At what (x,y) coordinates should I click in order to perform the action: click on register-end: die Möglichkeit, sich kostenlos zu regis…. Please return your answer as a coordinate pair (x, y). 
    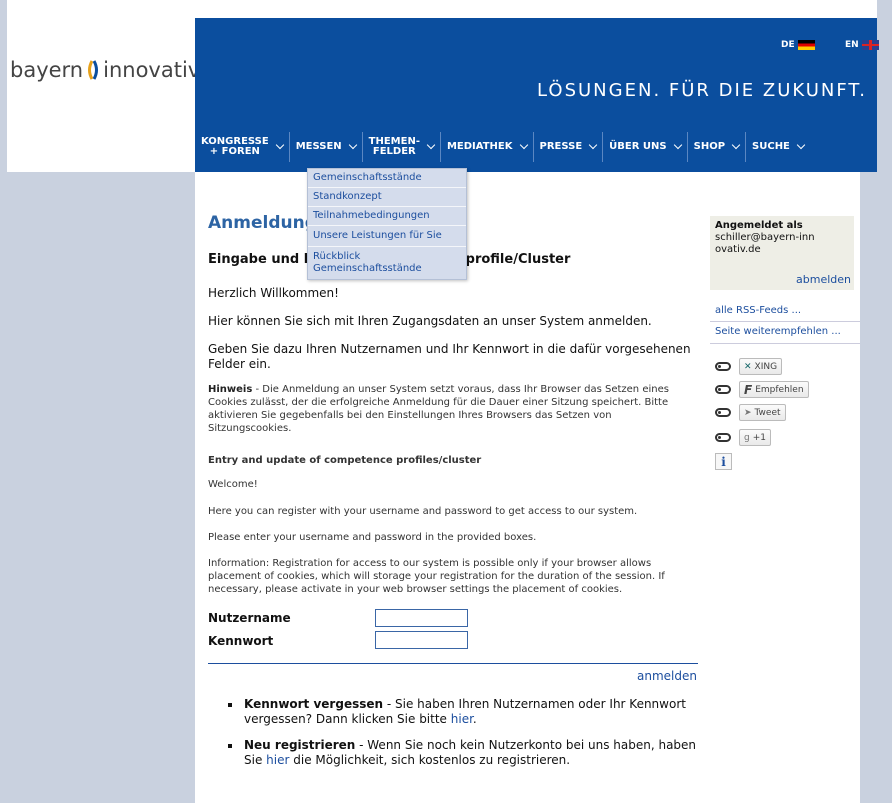
    Looking at the image, I should click on (430, 760).